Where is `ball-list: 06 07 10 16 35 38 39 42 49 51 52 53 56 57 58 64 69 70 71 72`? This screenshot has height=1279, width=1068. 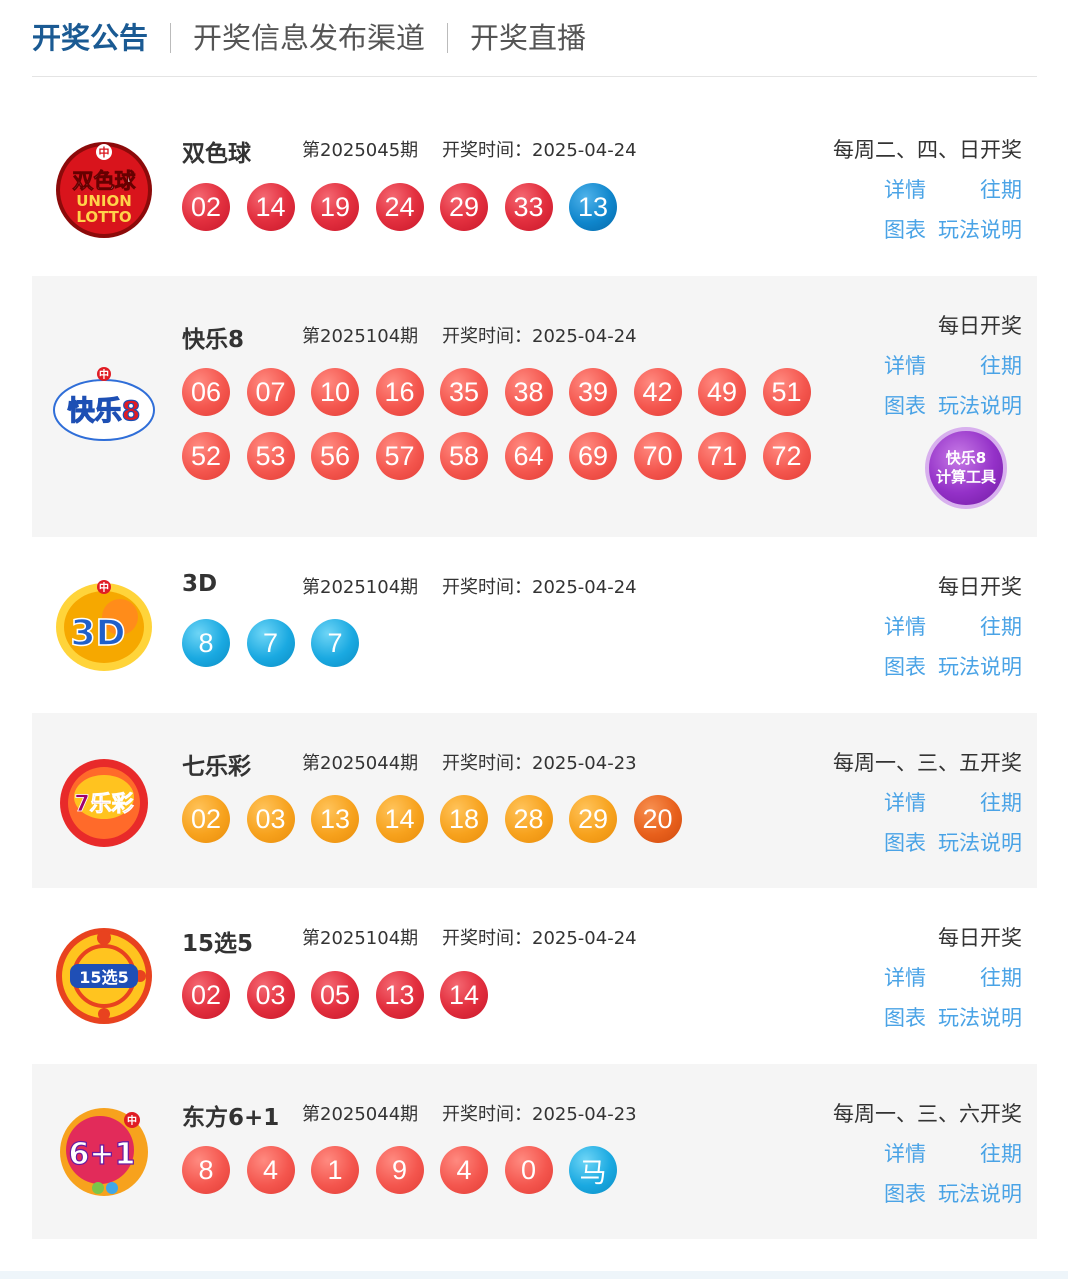
ball-list: 06 07 10 16 35 38 39 42 49 51 52 53 56 57 58 64 69 70 71 72 is located at coordinates (512, 424).